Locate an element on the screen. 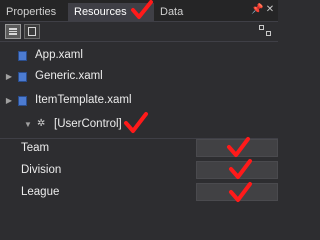 The height and width of the screenshot is (240, 320). list-view-button is located at coordinates (13, 31).